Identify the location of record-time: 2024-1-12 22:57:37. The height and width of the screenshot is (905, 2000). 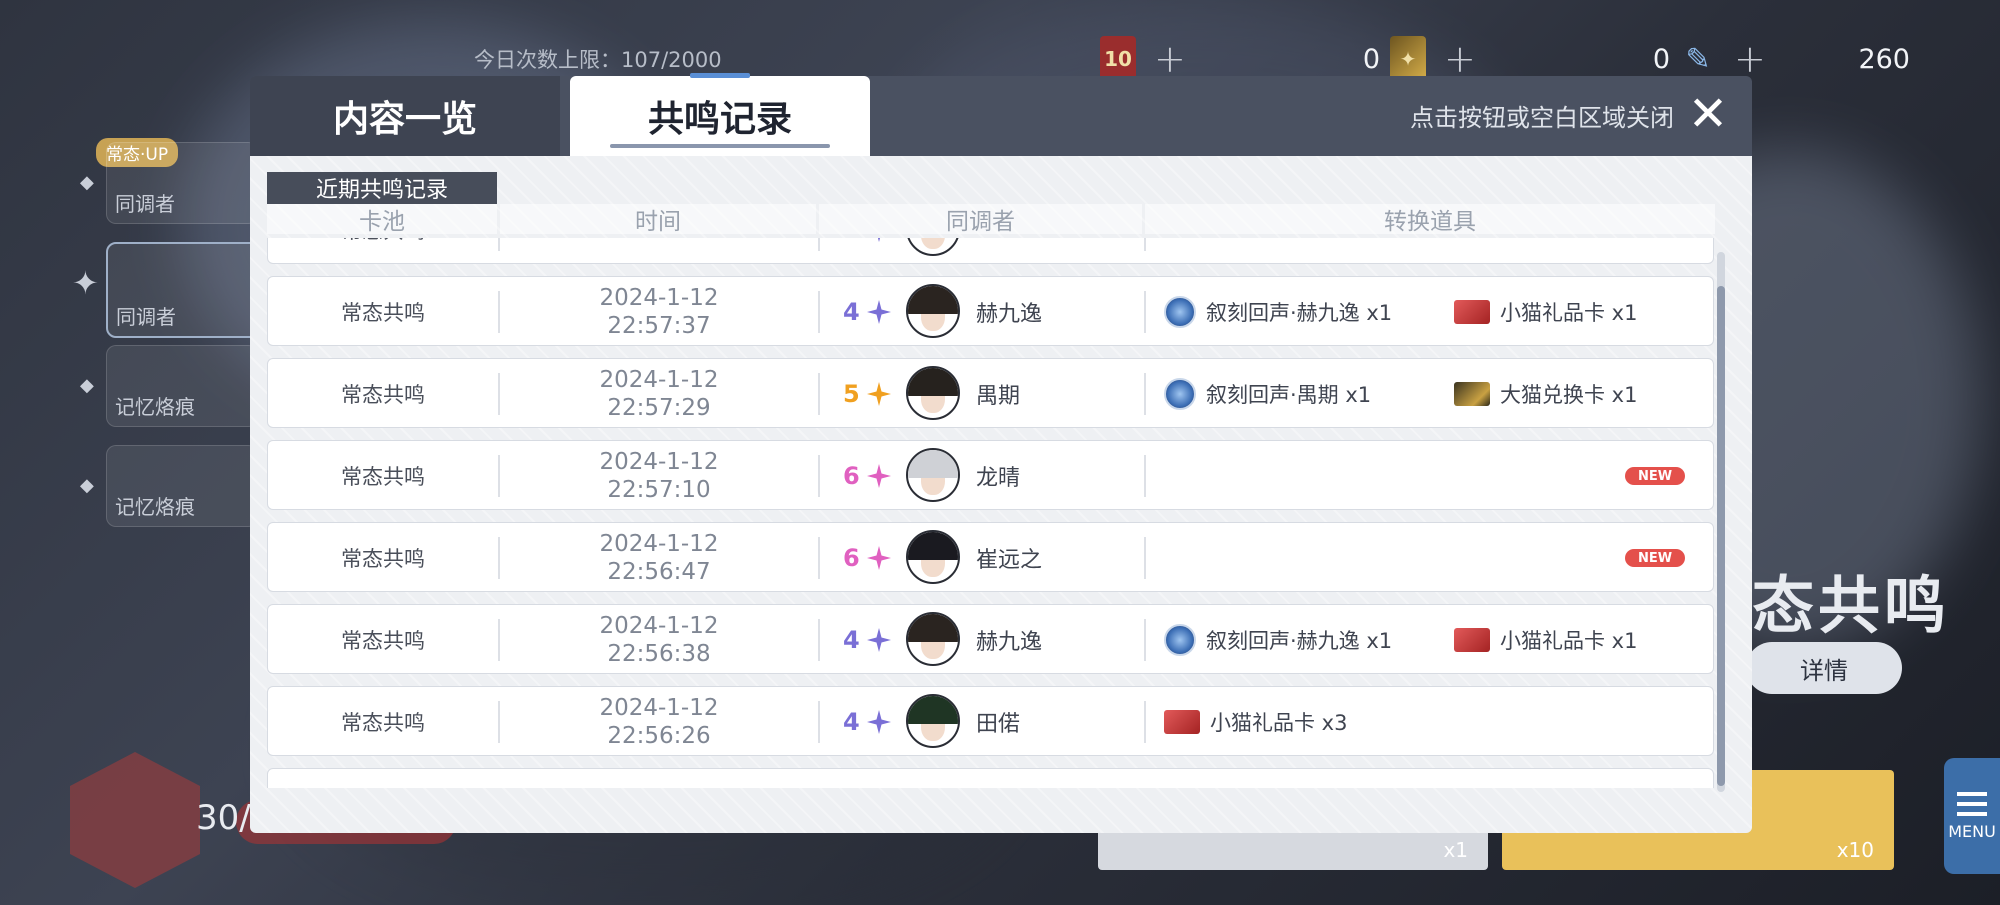
(659, 312).